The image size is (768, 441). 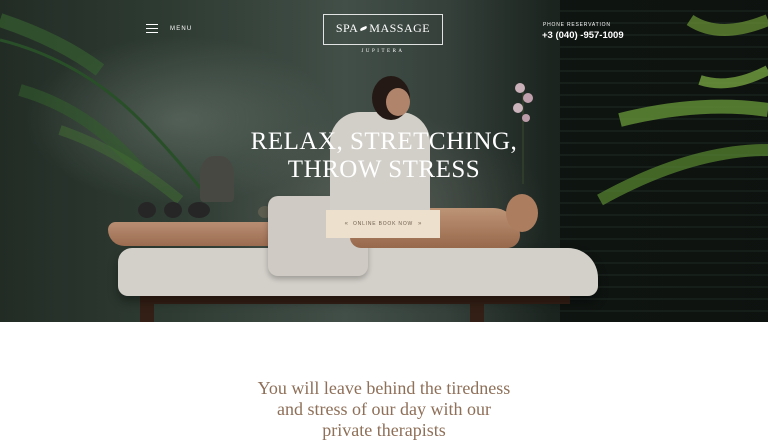 I want to click on intro-line2: and stress of our day with our, so click(x=384, y=409).